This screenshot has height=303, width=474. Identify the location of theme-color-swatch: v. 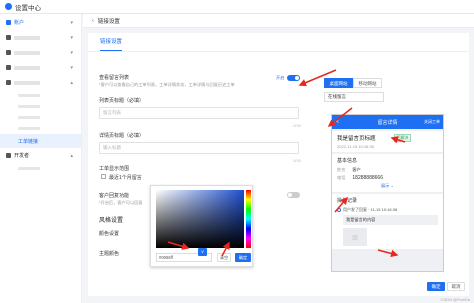
(202, 252).